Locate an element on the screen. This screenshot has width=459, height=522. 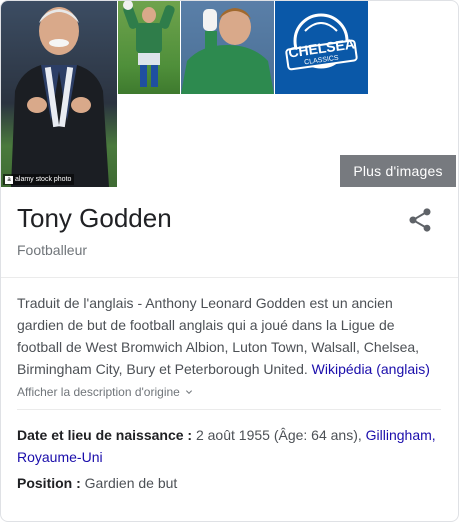
share-button is located at coordinates (420, 220).